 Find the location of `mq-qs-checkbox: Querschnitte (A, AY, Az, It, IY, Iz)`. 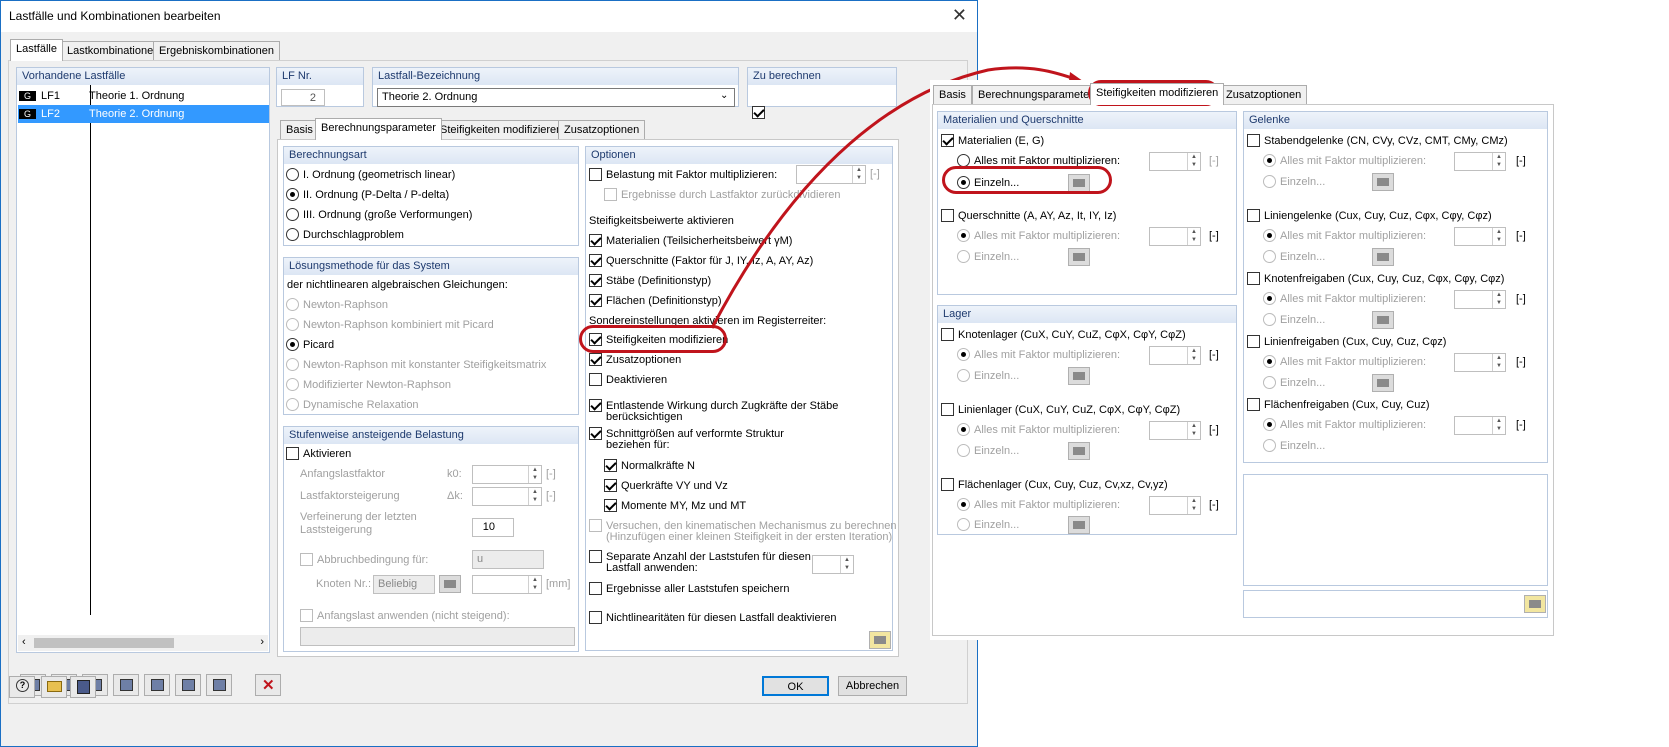

mq-qs-checkbox: Querschnitte (A, AY, Az, It, IY, Iz) is located at coordinates (1028, 215).